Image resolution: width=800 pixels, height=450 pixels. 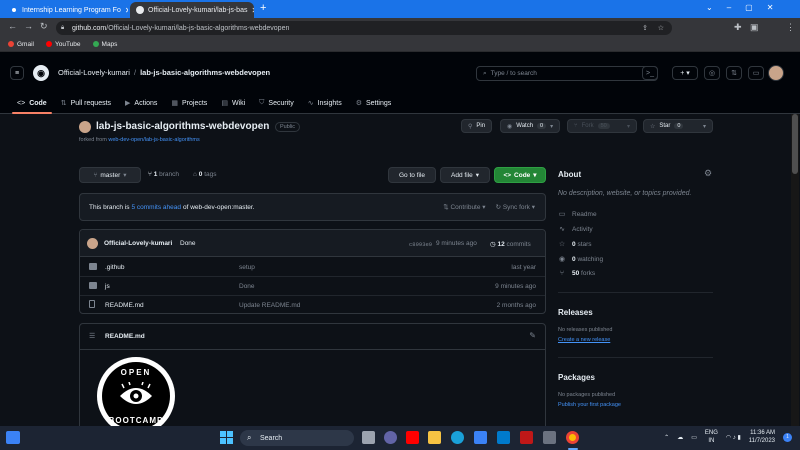 I want to click on hamburger-menu-button: ≡, so click(x=17, y=73).